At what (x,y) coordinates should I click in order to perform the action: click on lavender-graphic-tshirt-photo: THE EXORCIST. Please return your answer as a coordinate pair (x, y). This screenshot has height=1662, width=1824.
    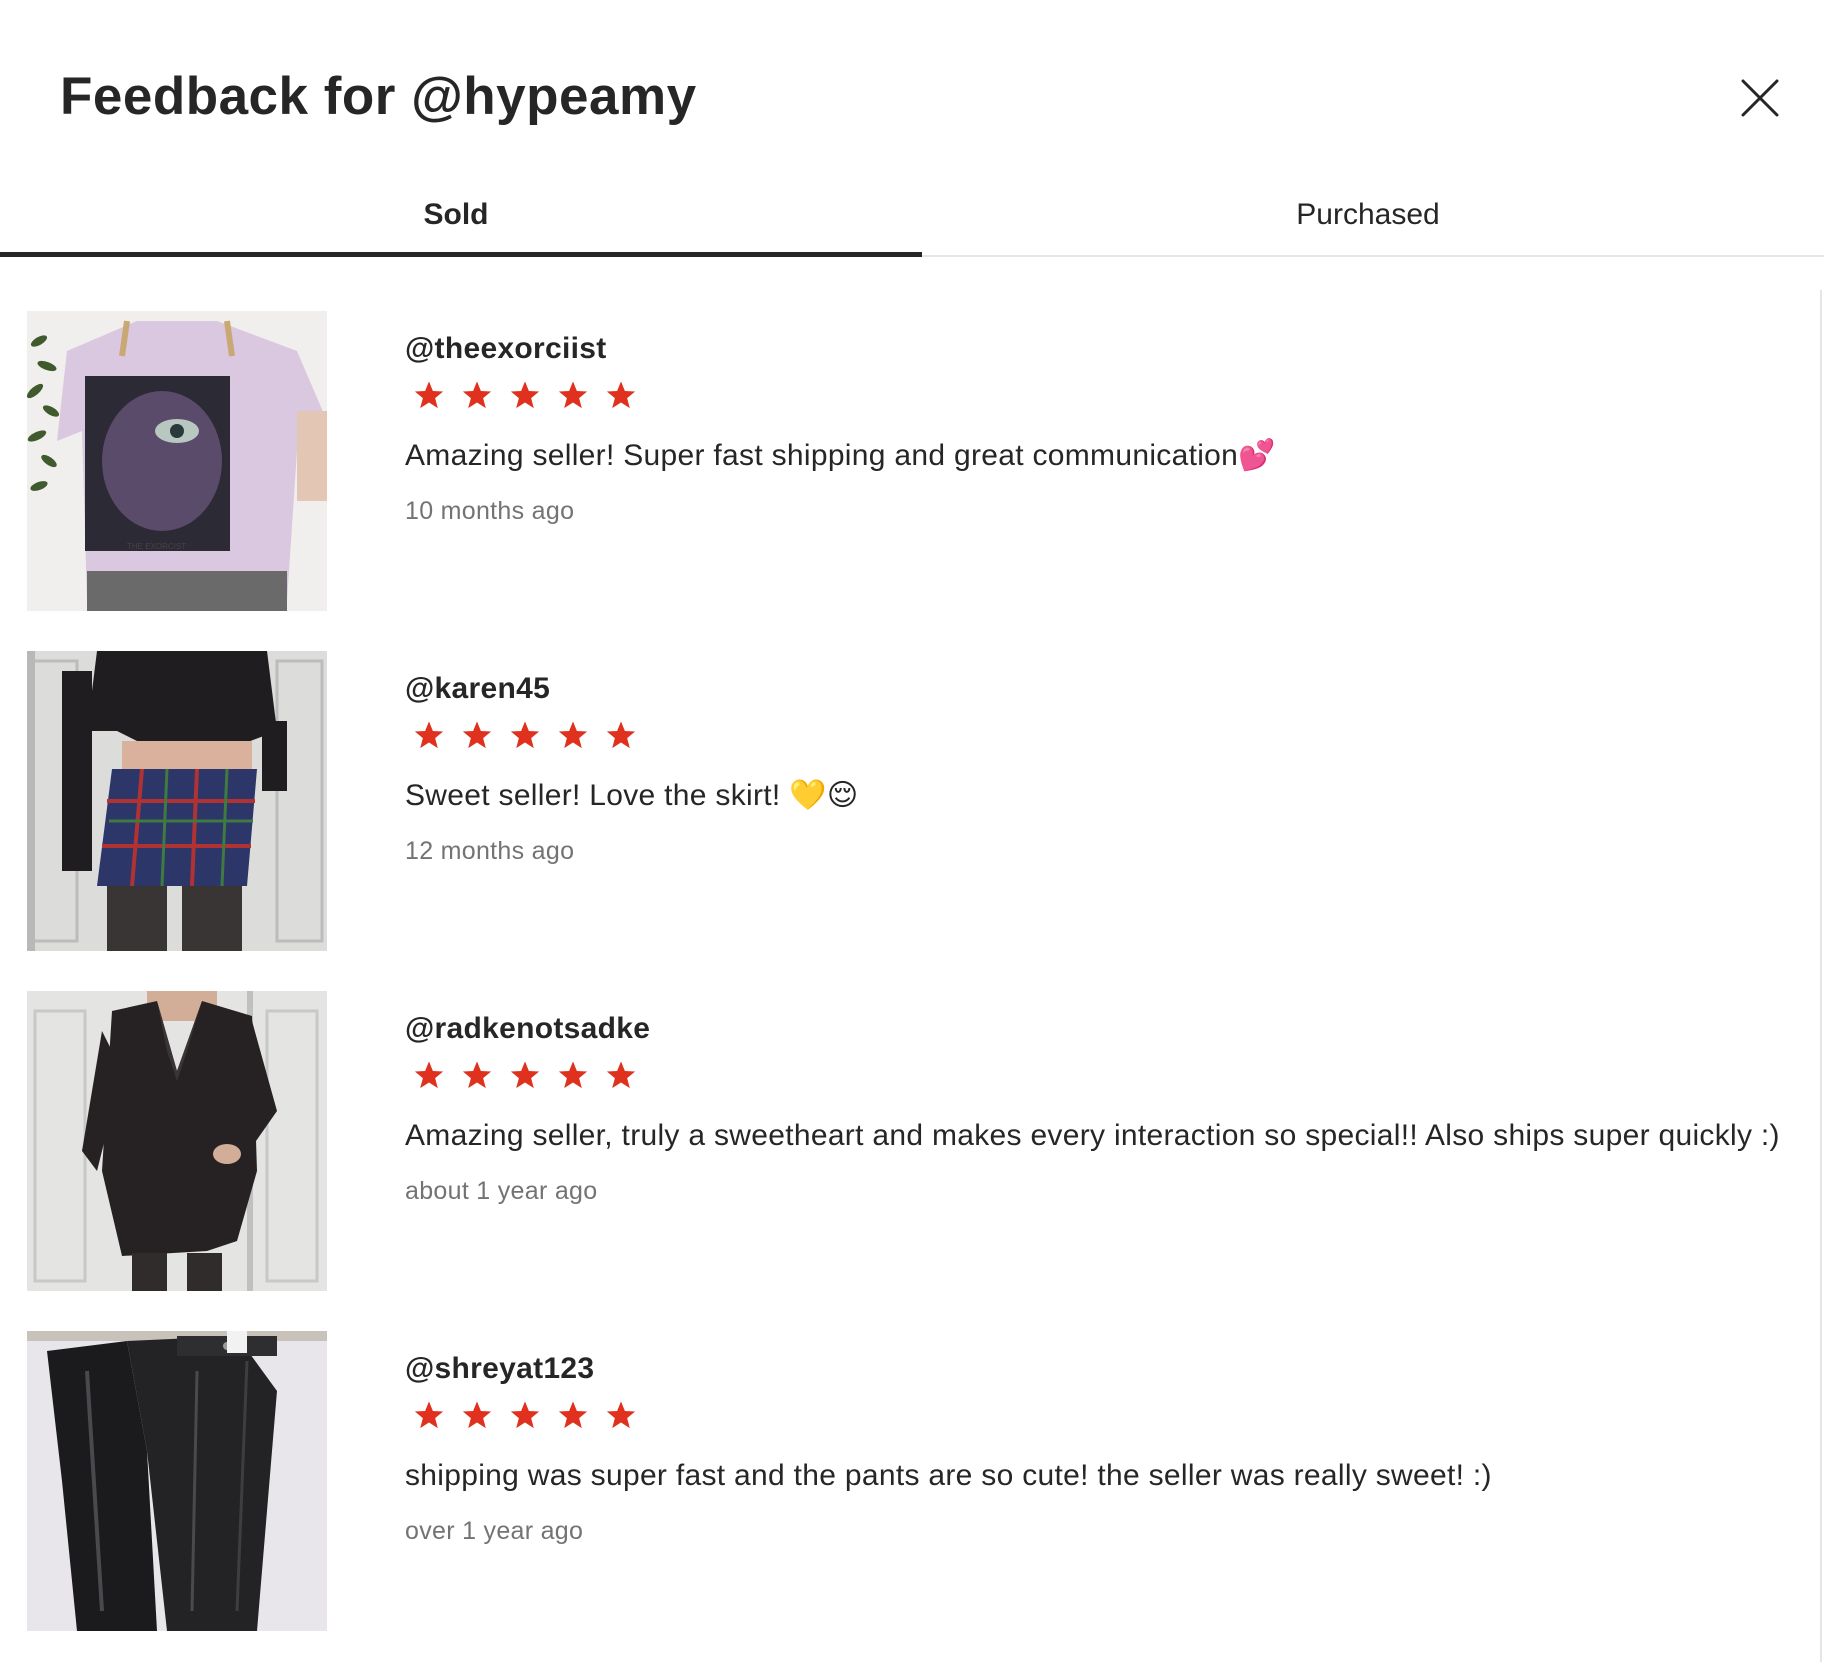
    Looking at the image, I should click on (177, 461).